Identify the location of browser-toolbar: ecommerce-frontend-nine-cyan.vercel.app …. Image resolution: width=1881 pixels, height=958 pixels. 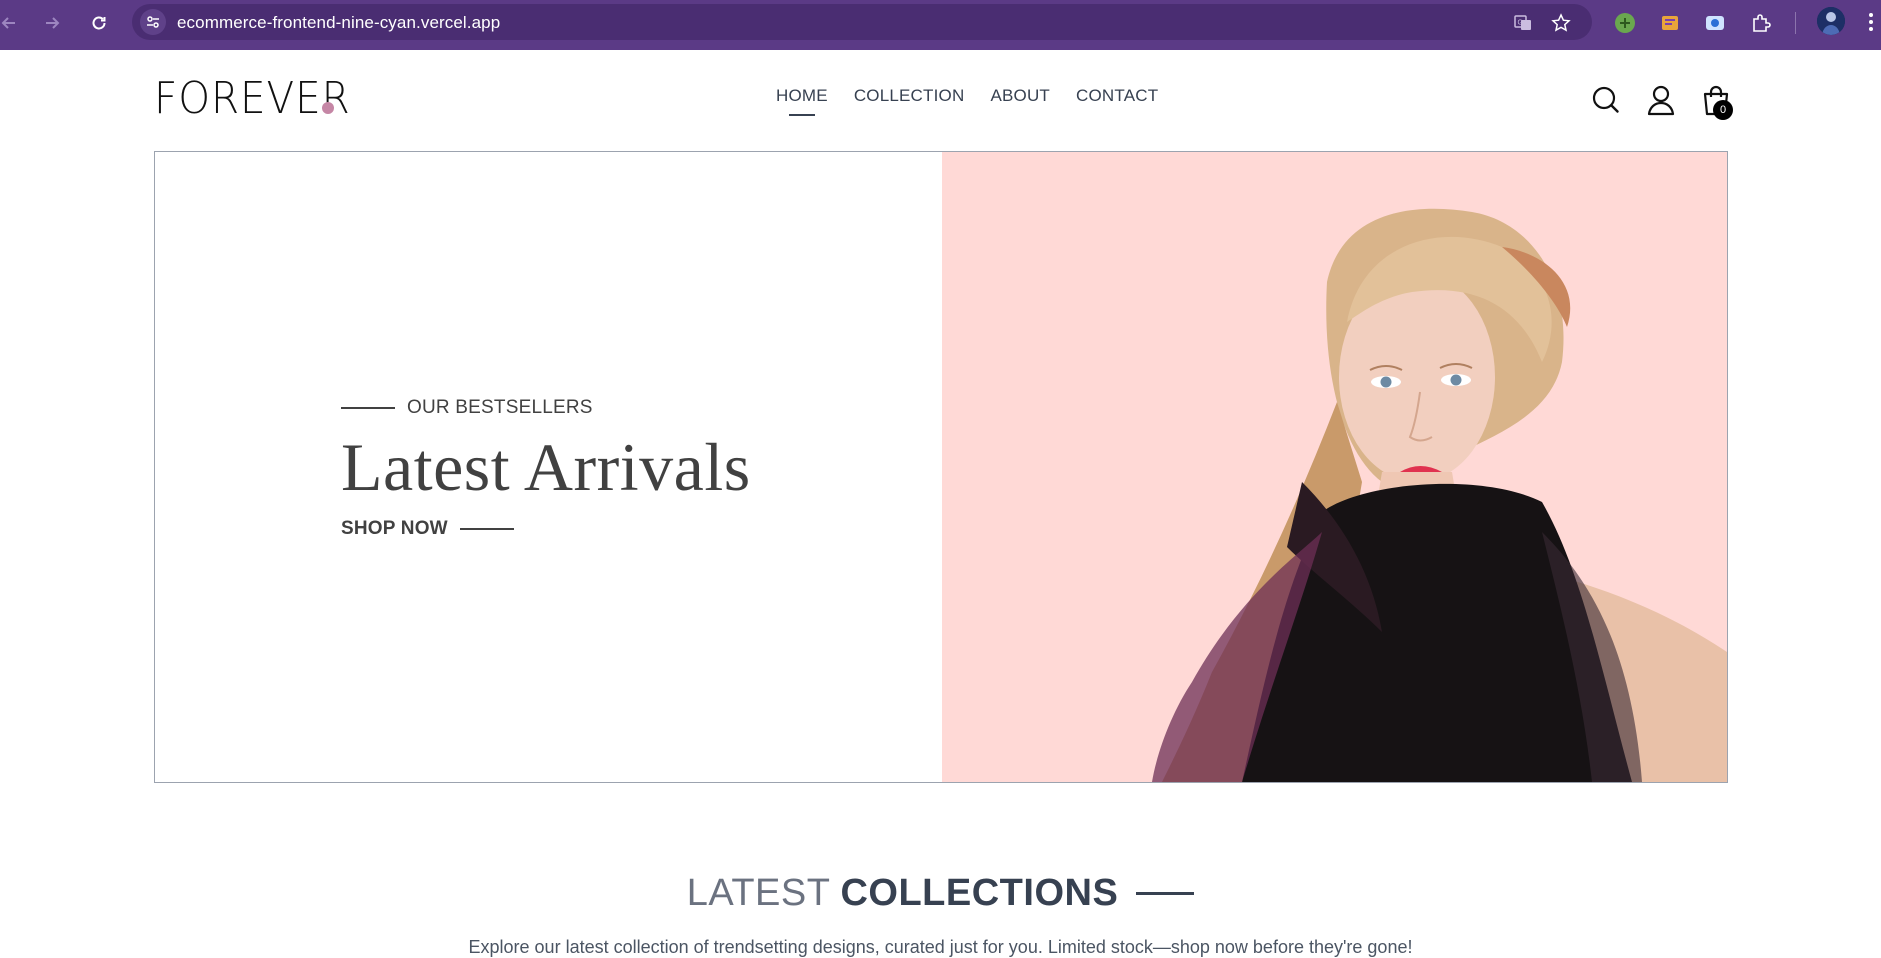
(940, 25).